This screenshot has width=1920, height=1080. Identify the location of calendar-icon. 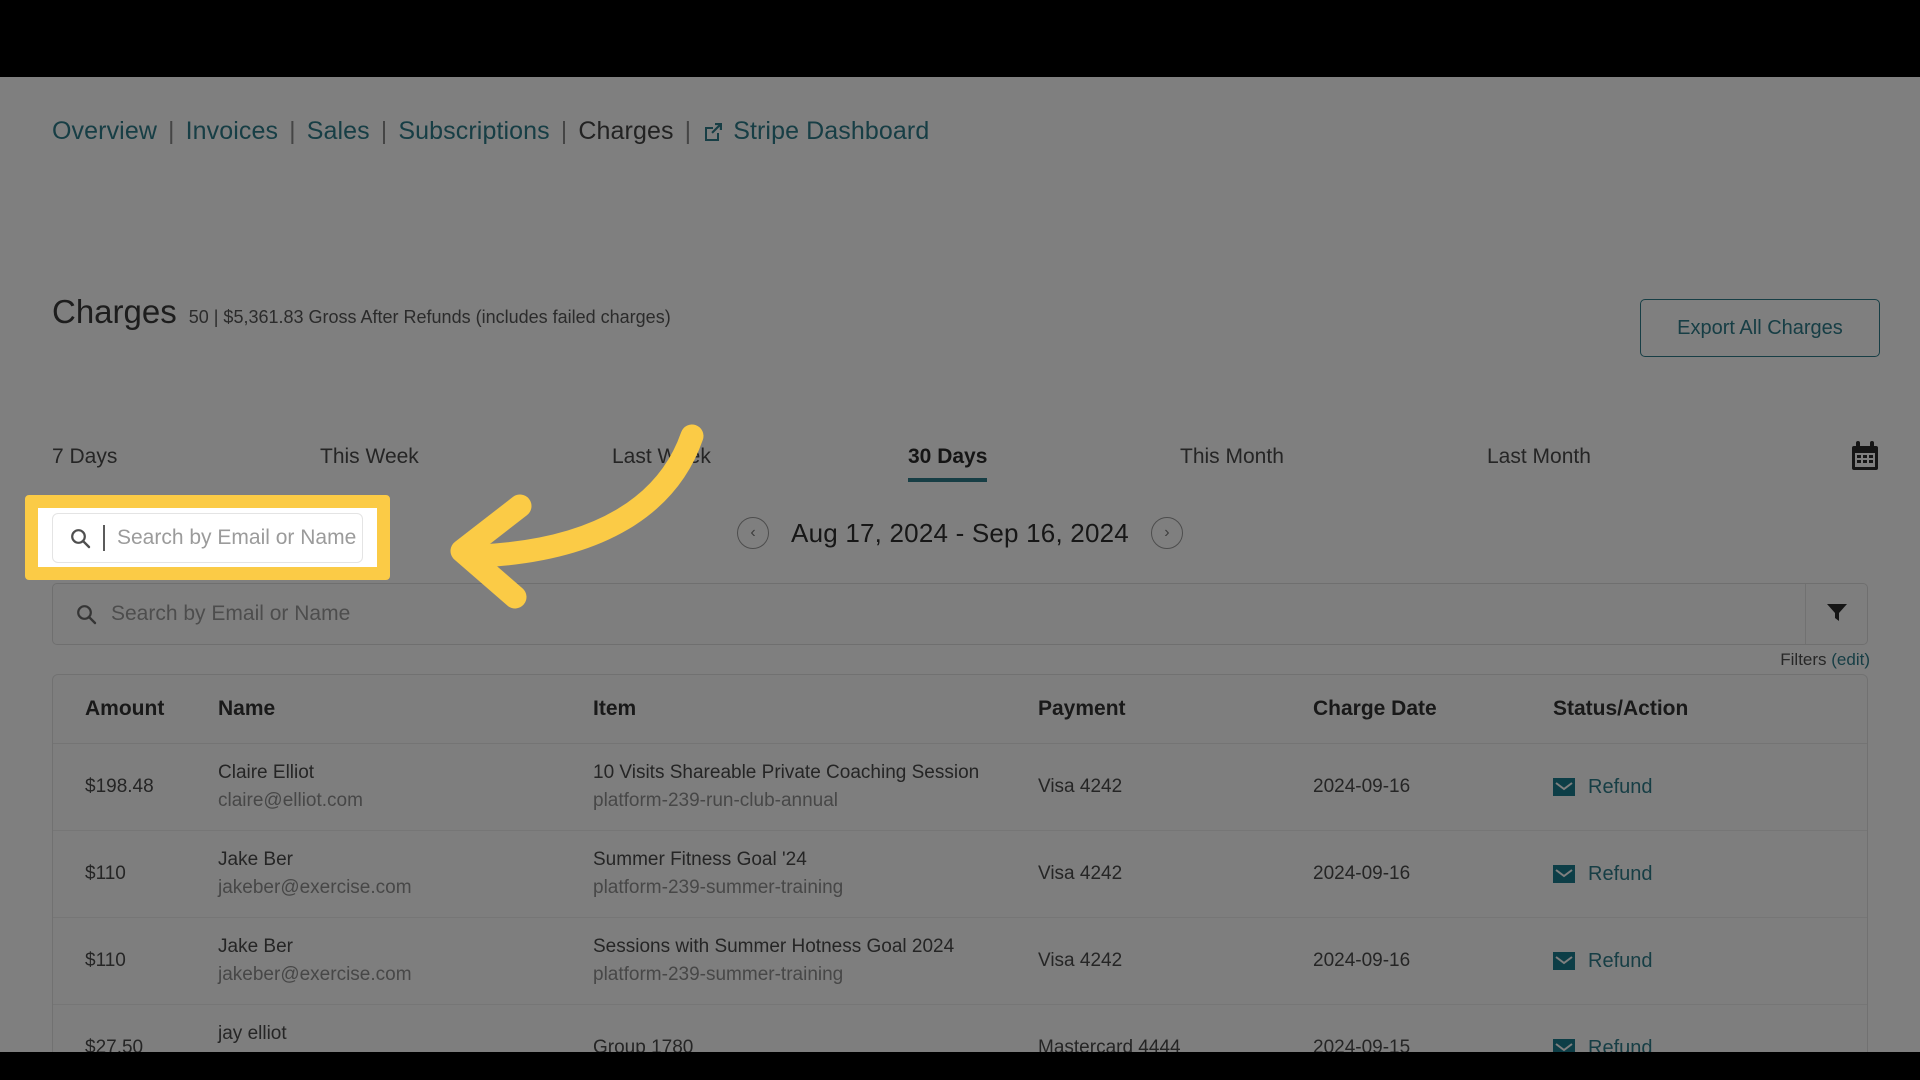
(1865, 456).